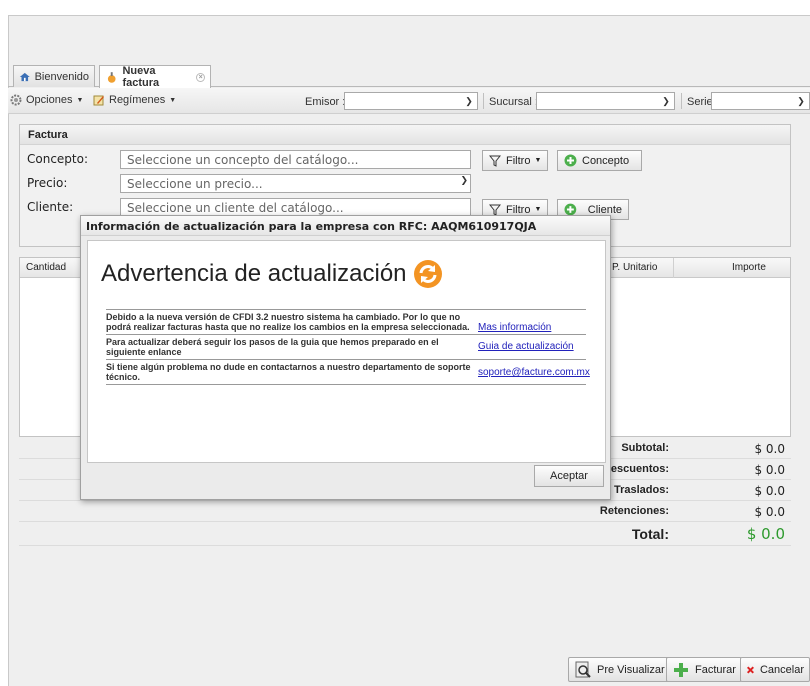  What do you see at coordinates (673, 268) in the screenshot?
I see `column-divider` at bounding box center [673, 268].